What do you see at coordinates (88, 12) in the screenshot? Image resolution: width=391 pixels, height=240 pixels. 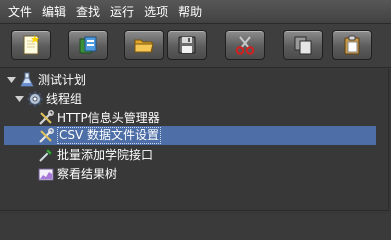 I see `menu-search: 查找` at bounding box center [88, 12].